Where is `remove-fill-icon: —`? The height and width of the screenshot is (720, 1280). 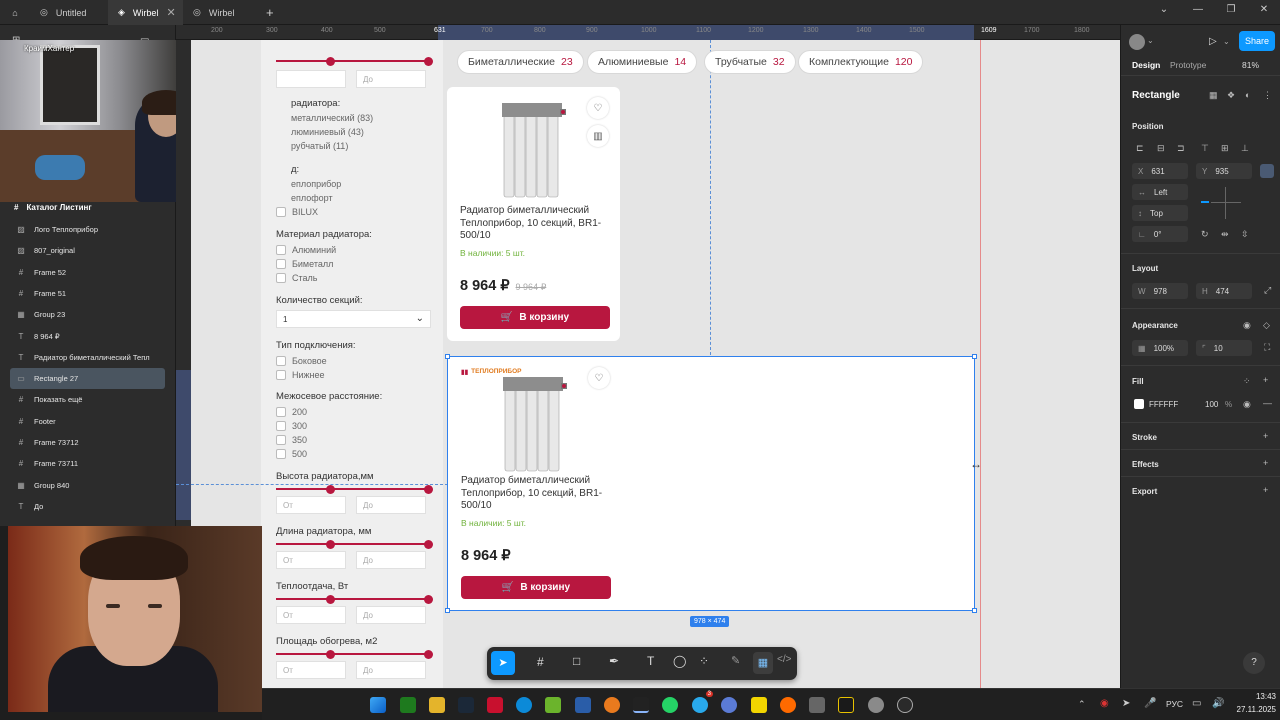 remove-fill-icon: — is located at coordinates (1267, 403).